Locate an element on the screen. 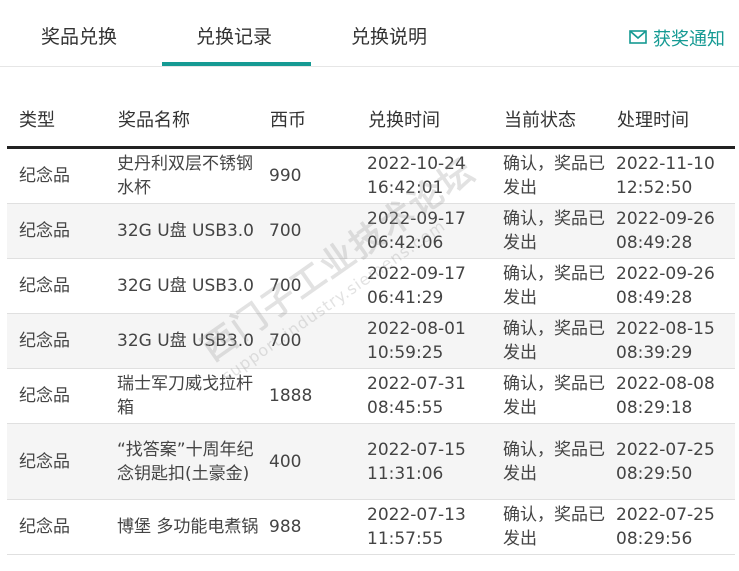 The height and width of the screenshot is (571, 739). col-header-exchange-time: 兑换时间 is located at coordinates (435, 120).